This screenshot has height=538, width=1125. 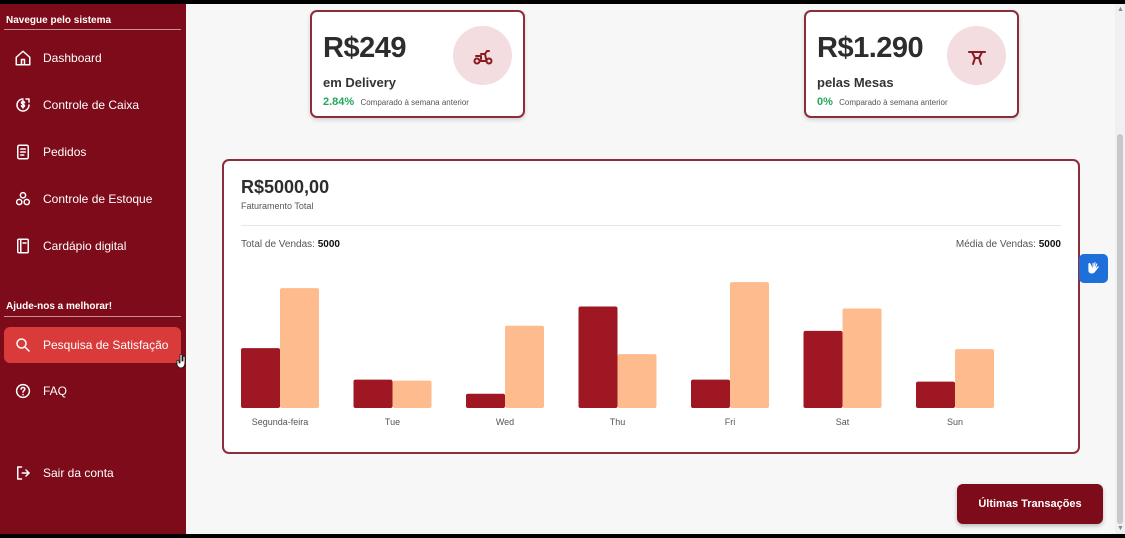 What do you see at coordinates (825, 102) in the screenshot?
I see `tables-percent: 0%` at bounding box center [825, 102].